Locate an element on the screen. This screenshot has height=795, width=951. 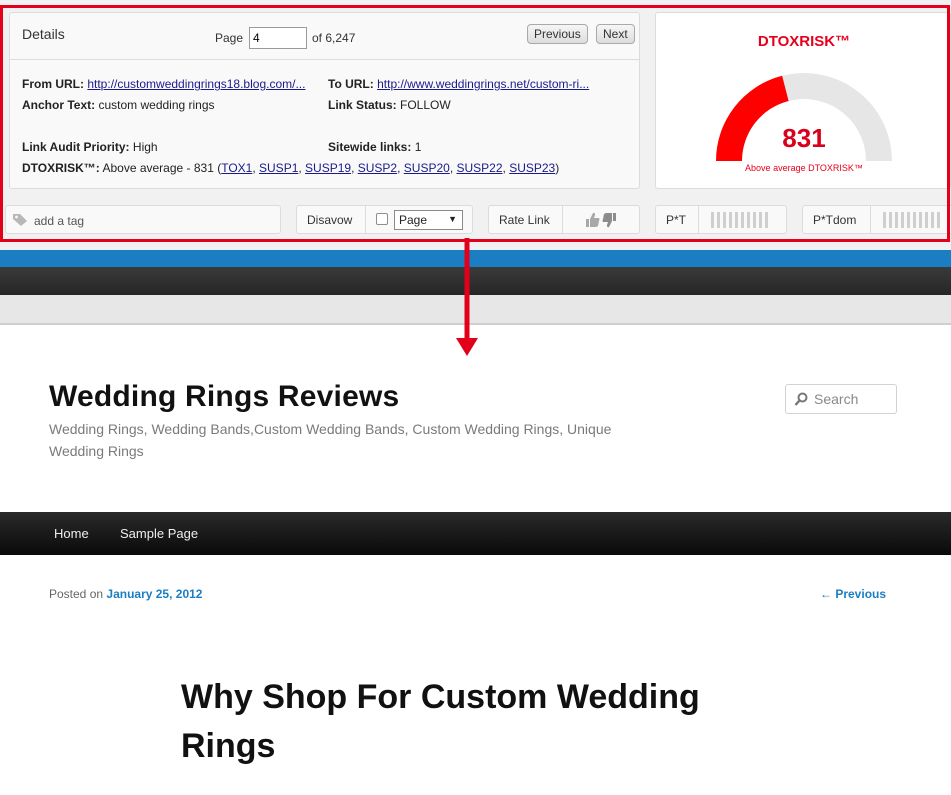
anchor-text-row: Anchor Text: custom wedding rings is located at coordinates (118, 105).